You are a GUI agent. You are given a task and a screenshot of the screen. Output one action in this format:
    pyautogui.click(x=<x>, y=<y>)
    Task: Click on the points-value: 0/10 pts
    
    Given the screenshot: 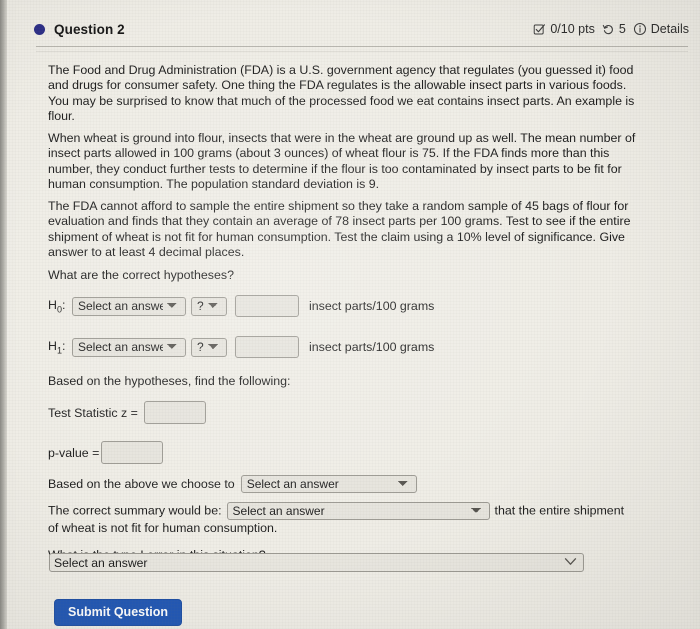 What is the action you would take?
    pyautogui.click(x=572, y=29)
    